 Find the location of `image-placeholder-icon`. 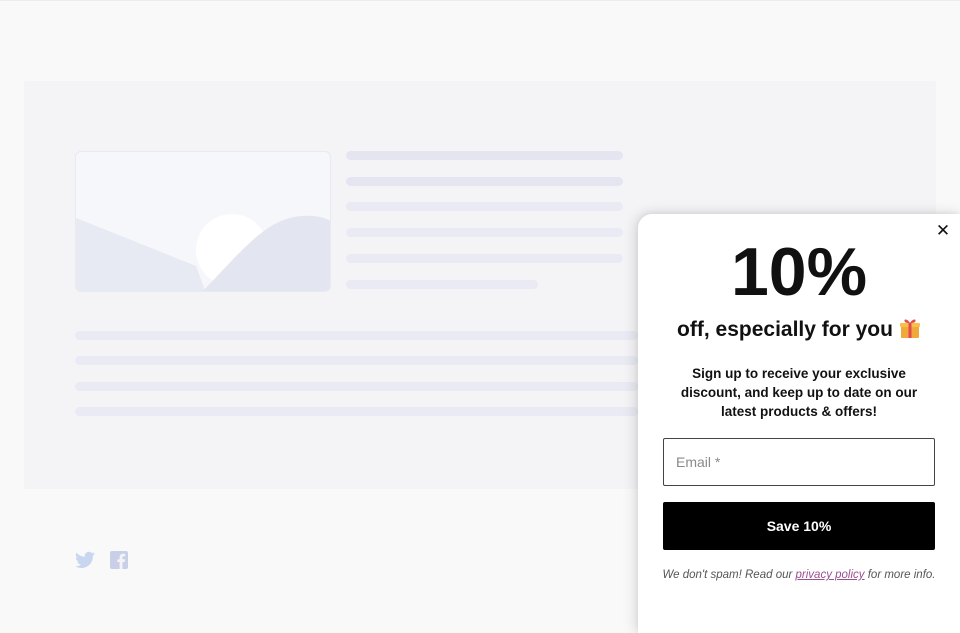

image-placeholder-icon is located at coordinates (203, 252).